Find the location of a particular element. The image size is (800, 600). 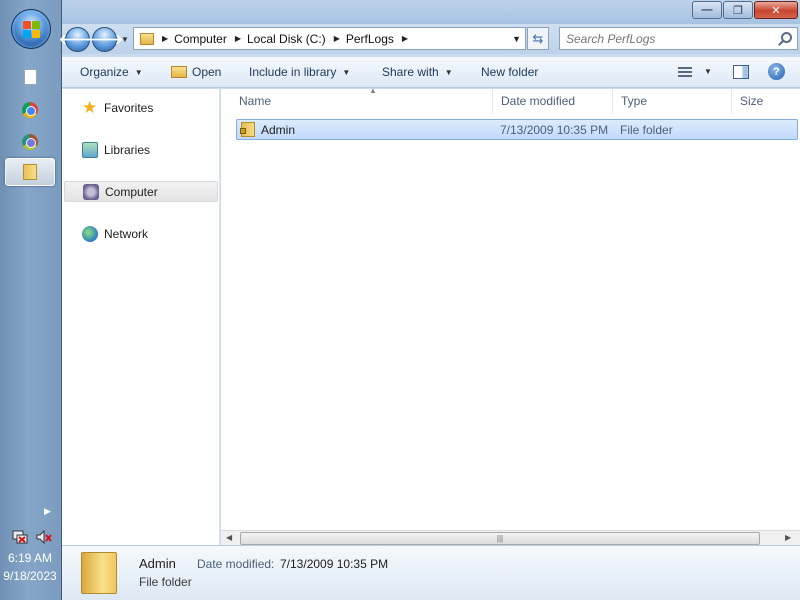

nav-item-libraries: Libraries is located at coordinates (141, 149).